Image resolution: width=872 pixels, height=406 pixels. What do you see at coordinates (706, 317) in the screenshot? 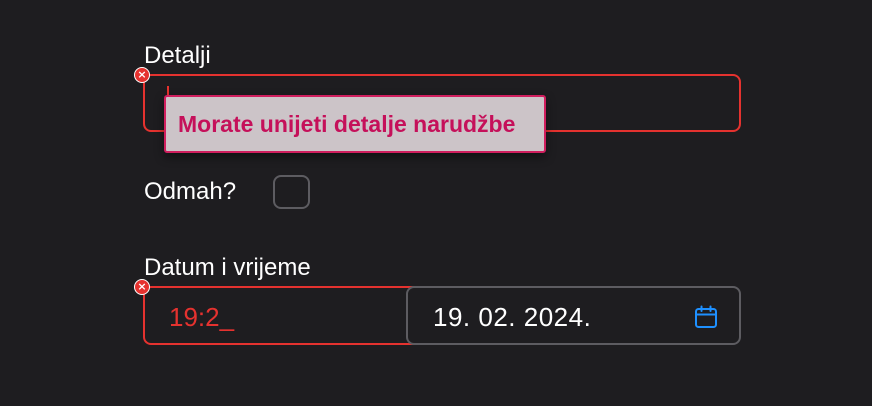
I see `calendar-icon` at bounding box center [706, 317].